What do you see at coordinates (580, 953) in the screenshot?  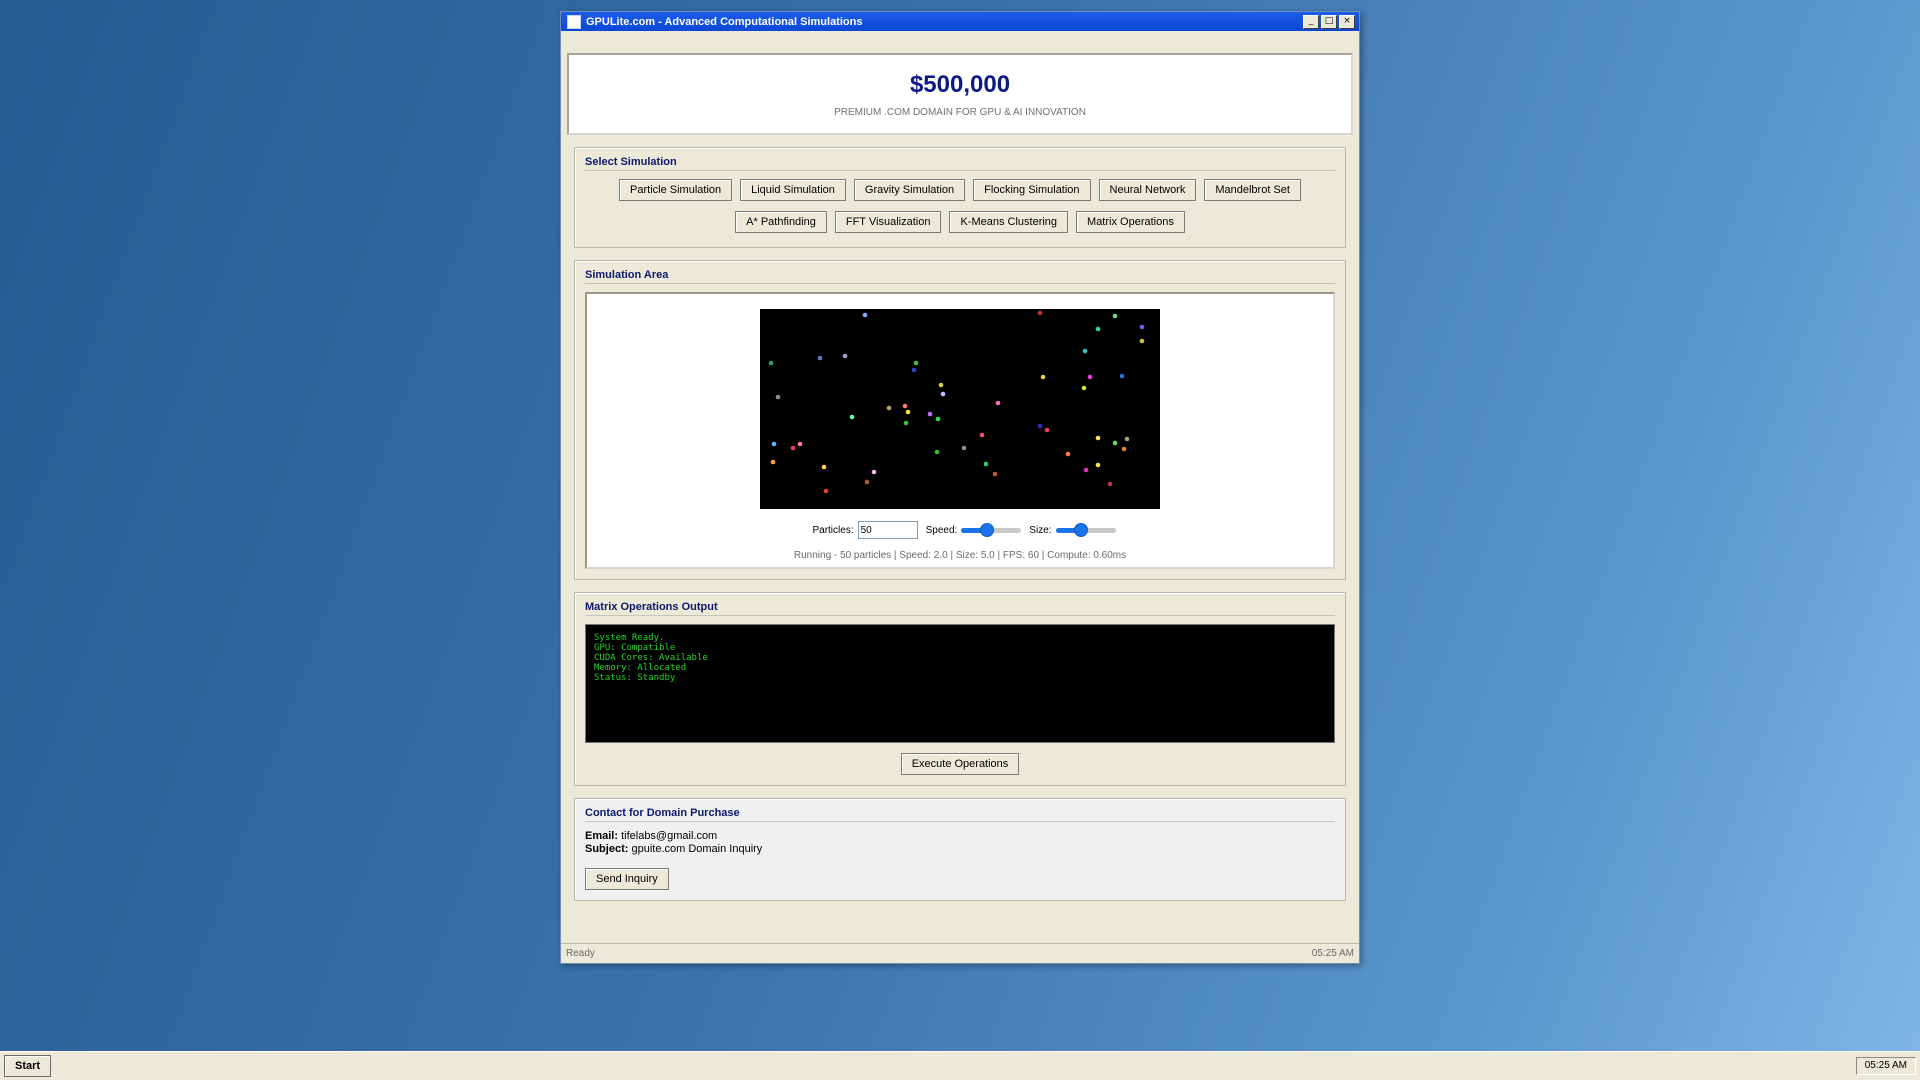 I see `status-text: Ready` at bounding box center [580, 953].